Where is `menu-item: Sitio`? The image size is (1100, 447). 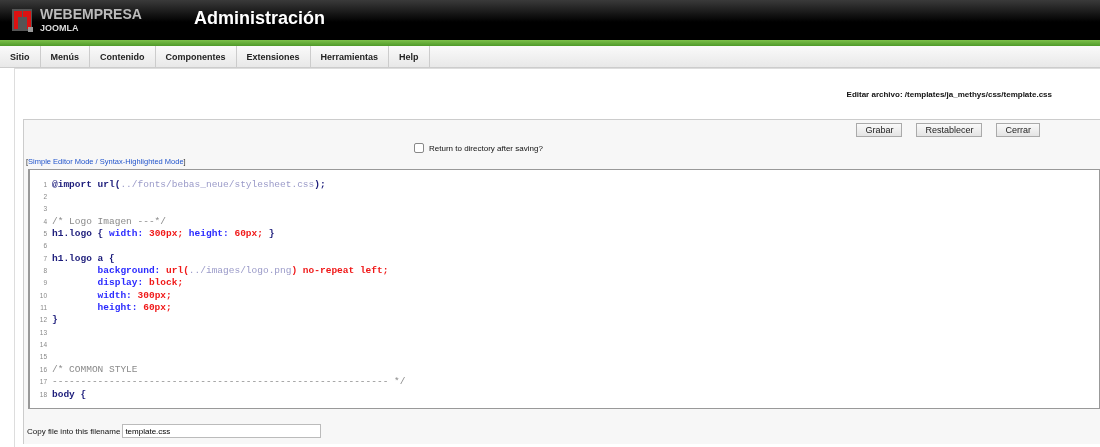 menu-item: Sitio is located at coordinates (20, 56).